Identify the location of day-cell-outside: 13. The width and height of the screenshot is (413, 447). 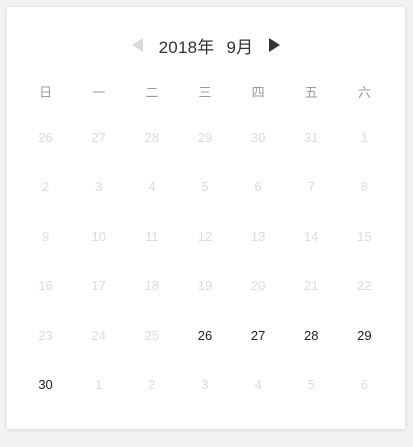
(258, 236).